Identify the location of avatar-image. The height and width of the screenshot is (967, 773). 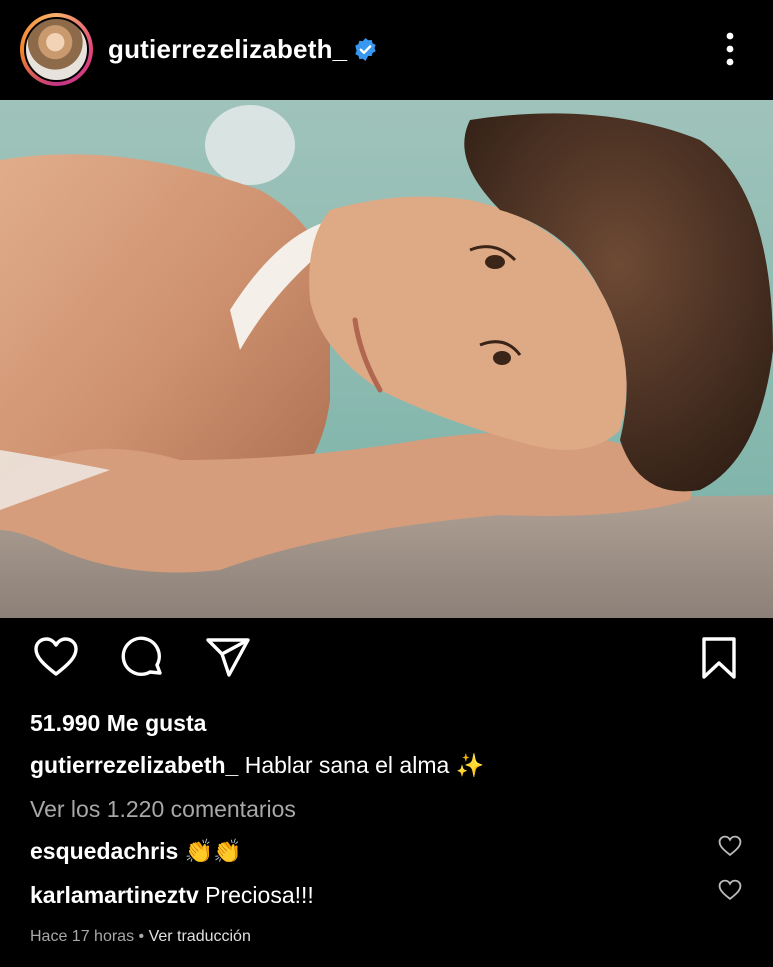
(56, 49).